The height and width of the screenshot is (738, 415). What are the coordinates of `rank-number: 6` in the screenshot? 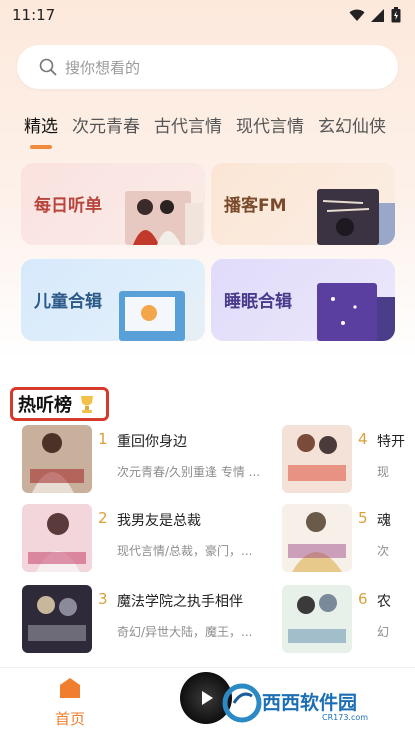 It's located at (363, 599).